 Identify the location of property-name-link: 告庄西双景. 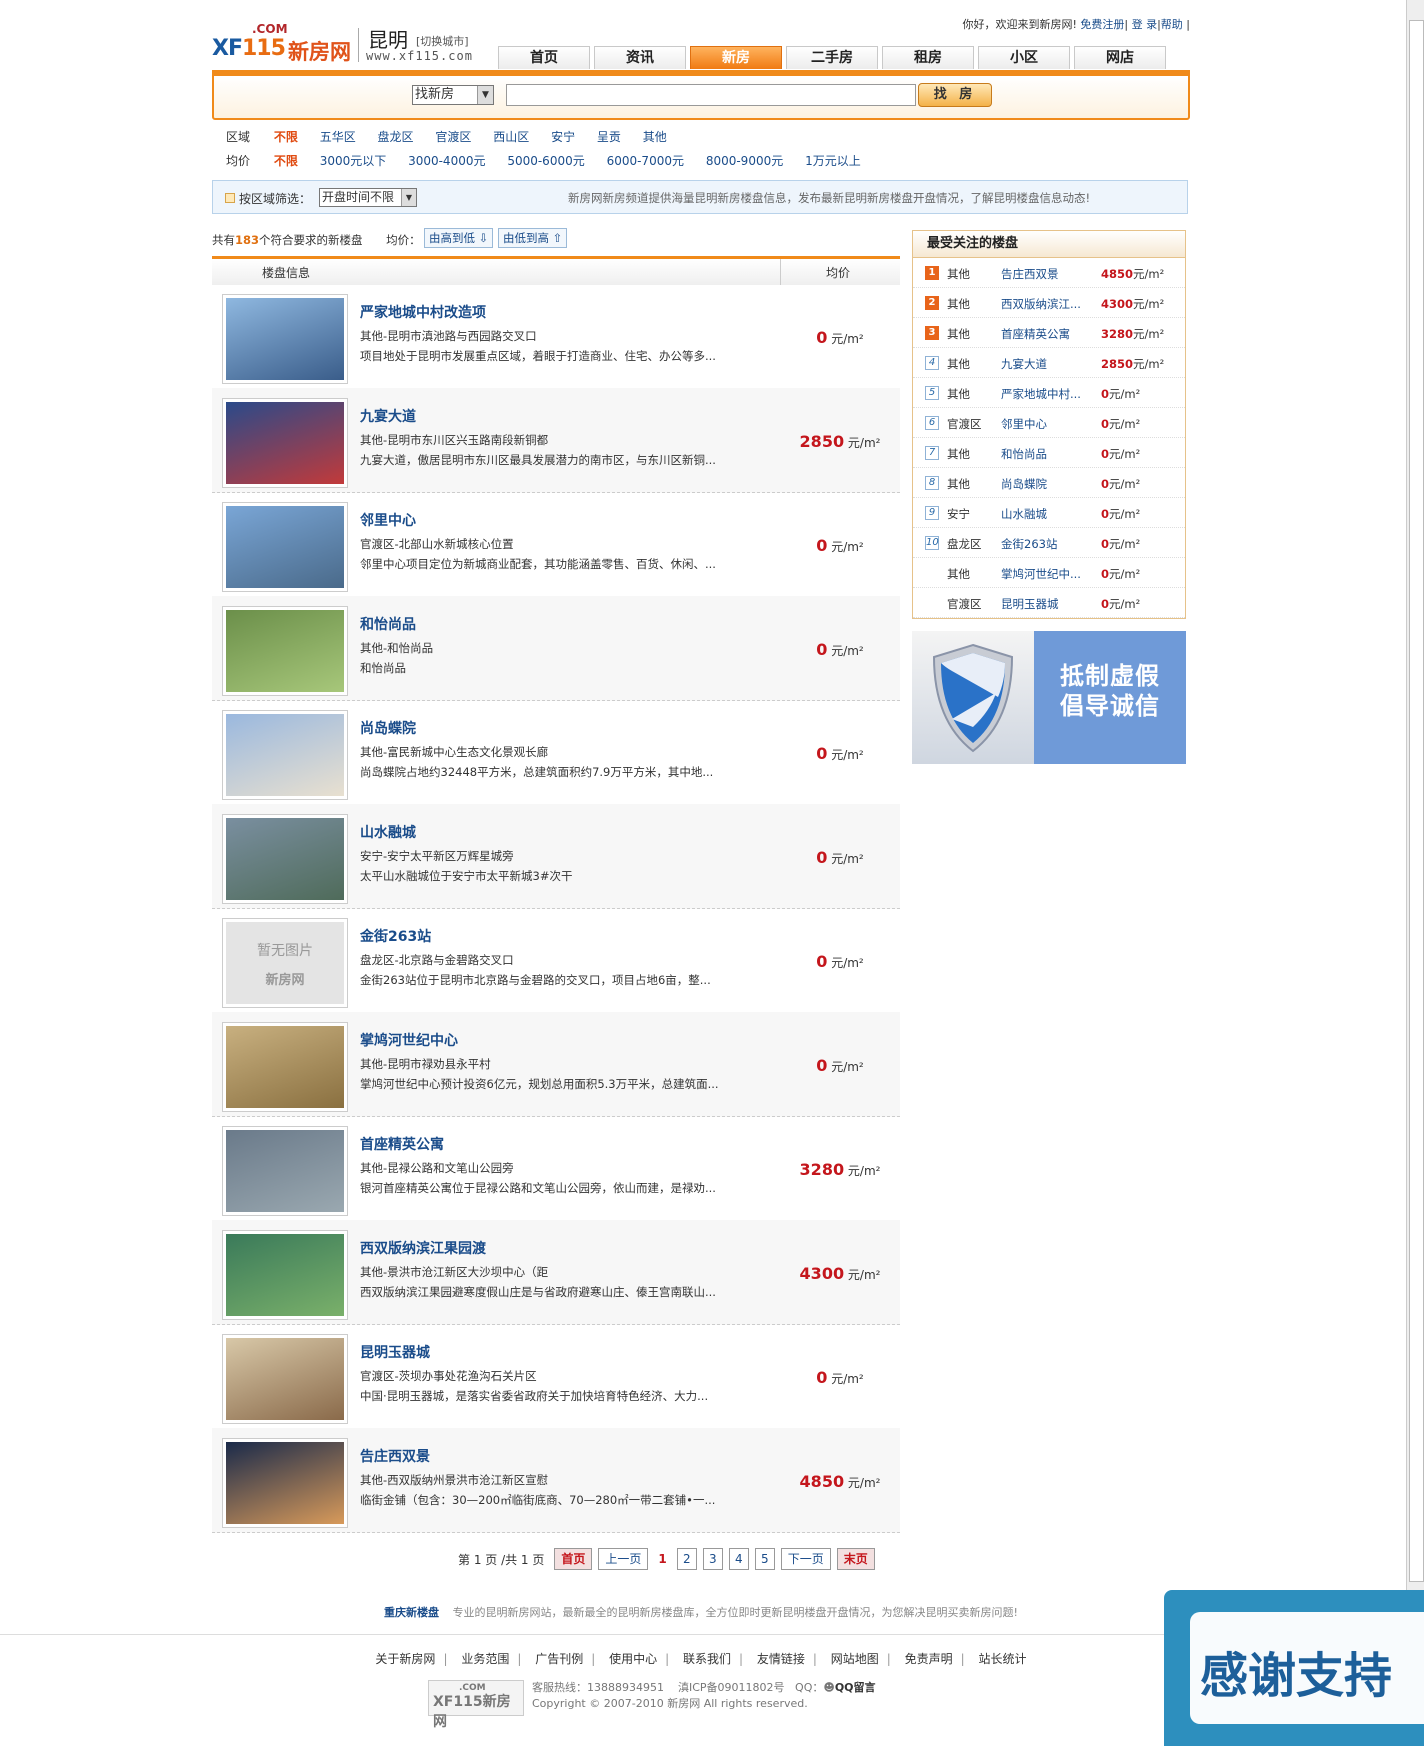
(395, 1456).